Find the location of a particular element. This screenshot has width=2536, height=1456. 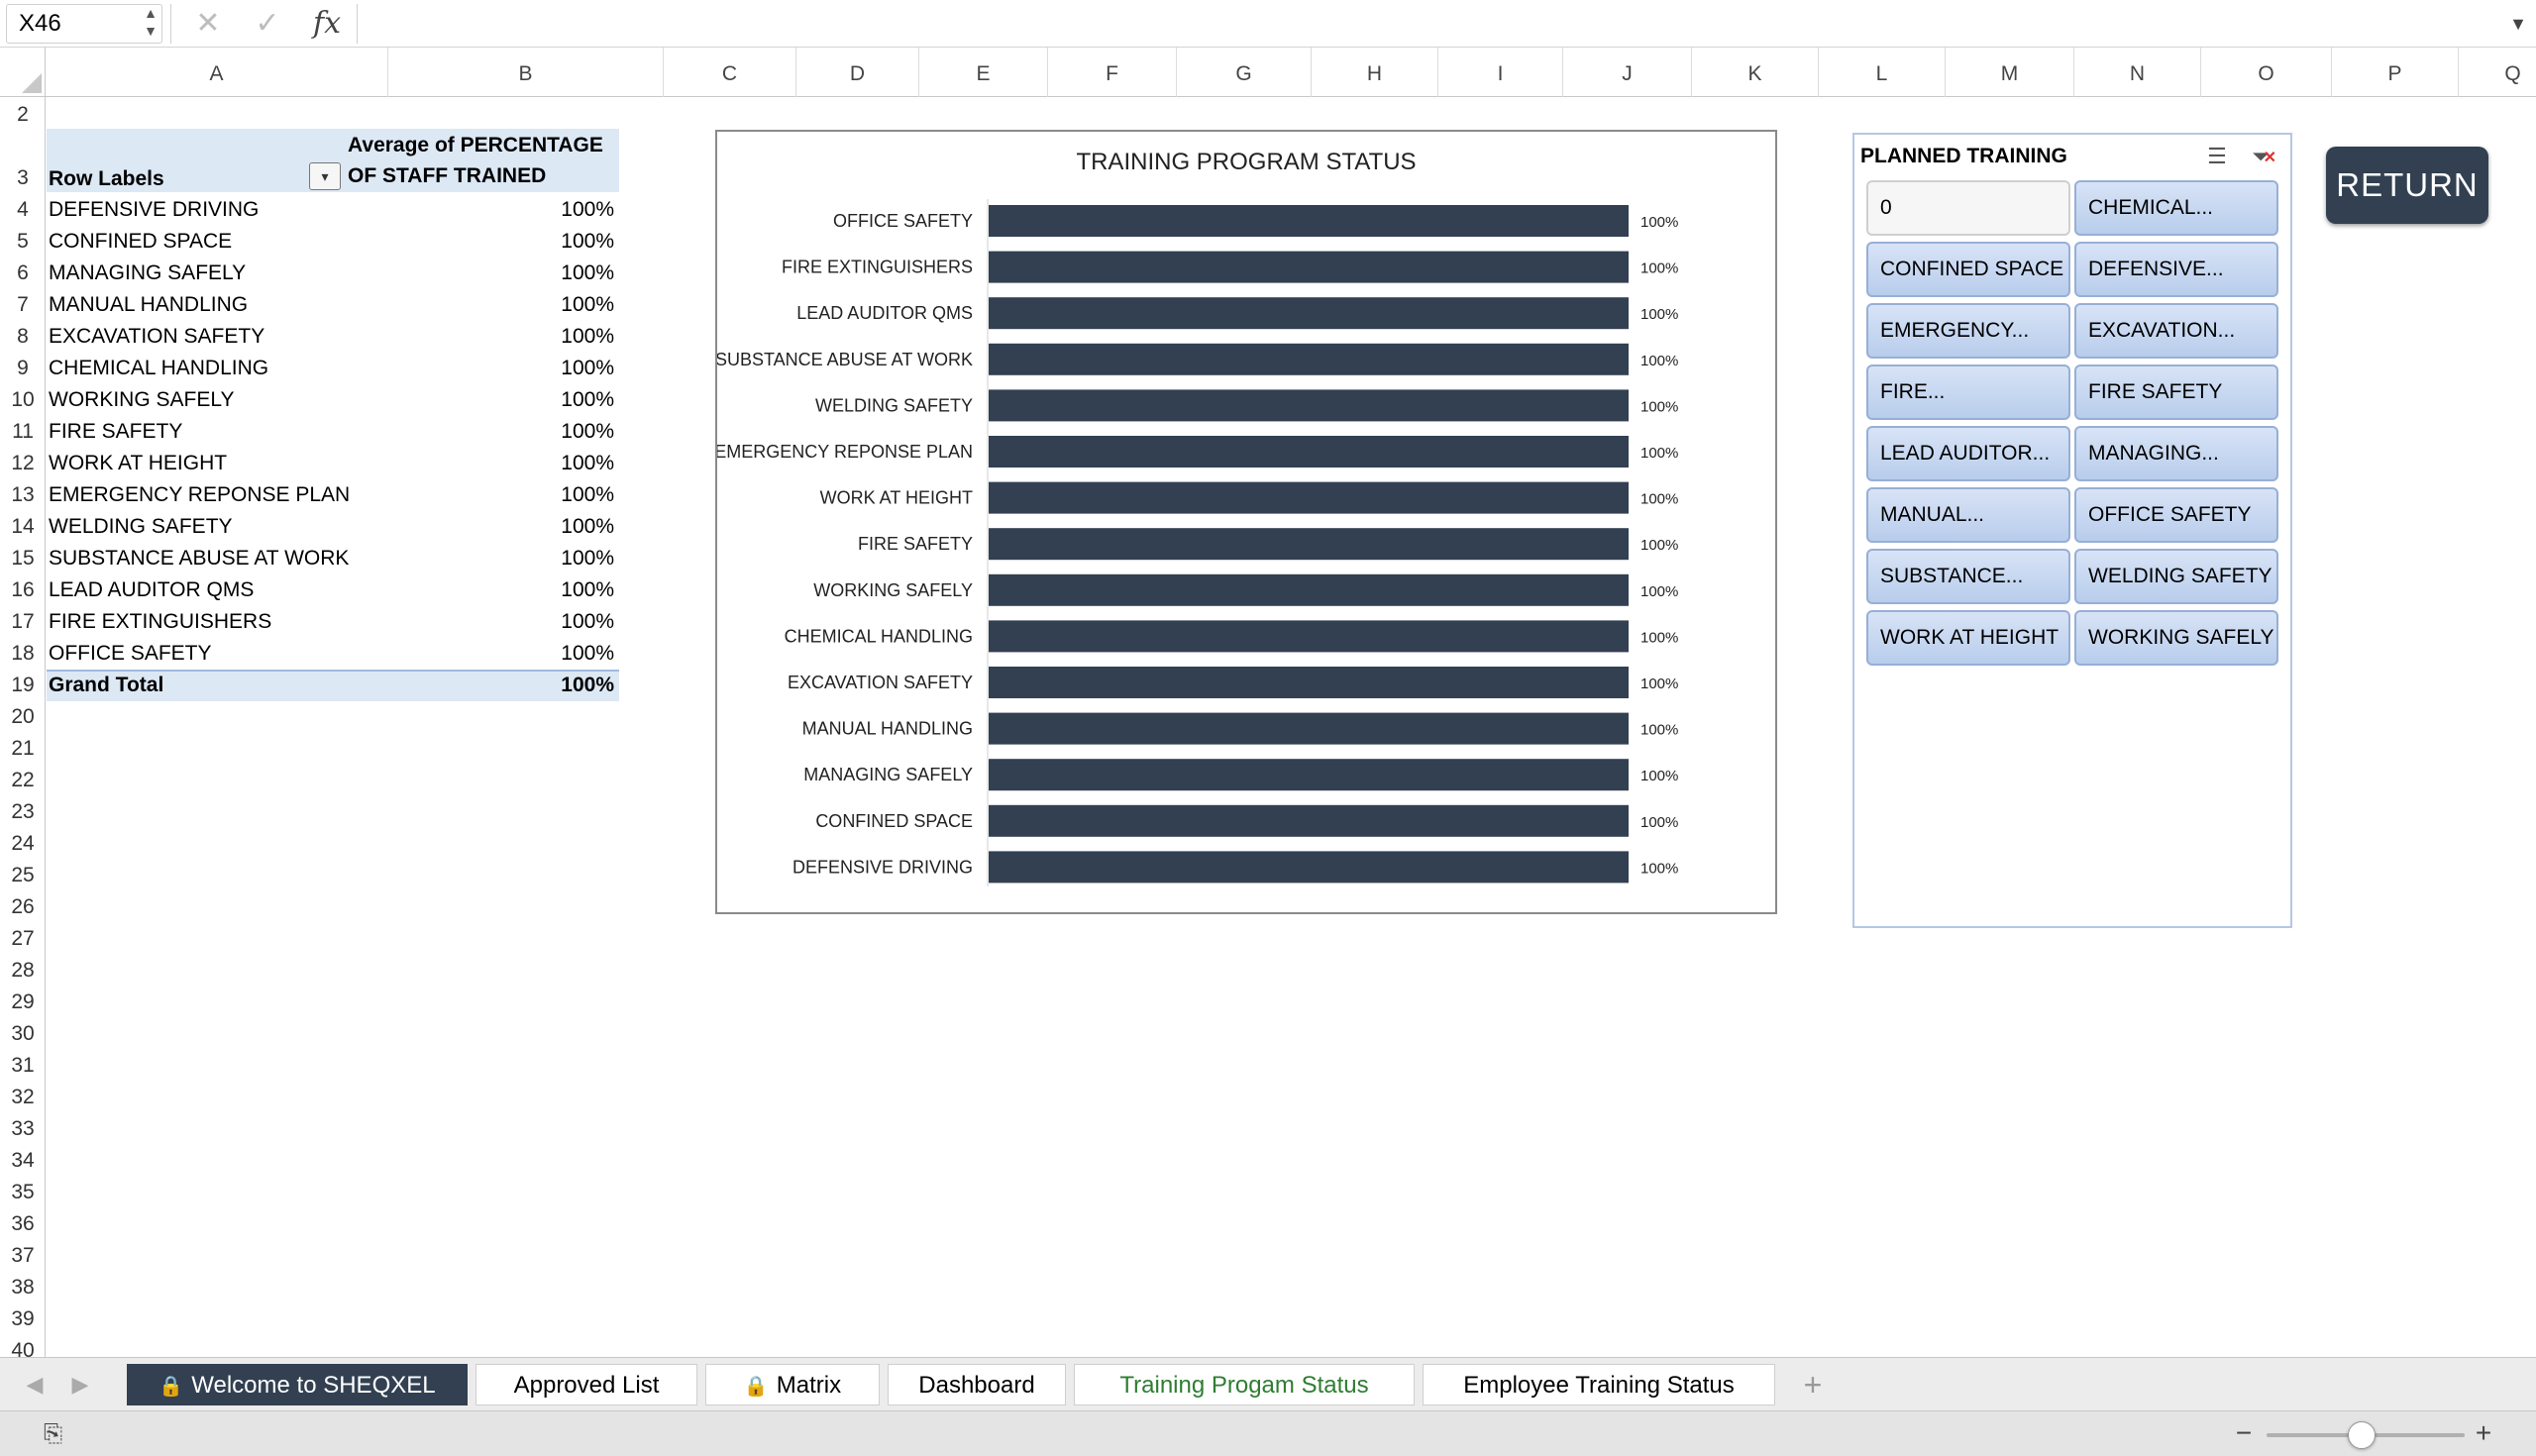

pivot-row-label: FIRE EXTINGUISHERS is located at coordinates (160, 622).